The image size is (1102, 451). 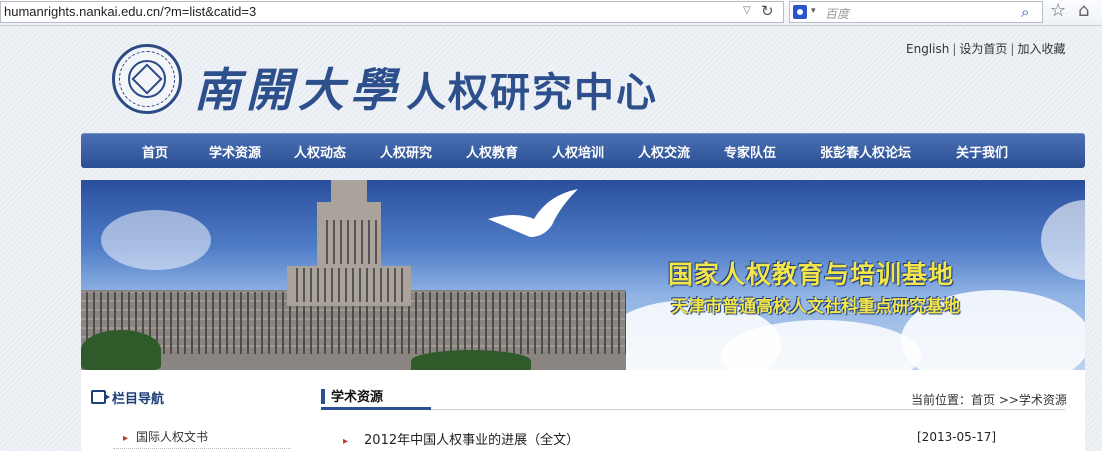 What do you see at coordinates (406, 151) in the screenshot?
I see `nav-human-rights-research: 人权研究` at bounding box center [406, 151].